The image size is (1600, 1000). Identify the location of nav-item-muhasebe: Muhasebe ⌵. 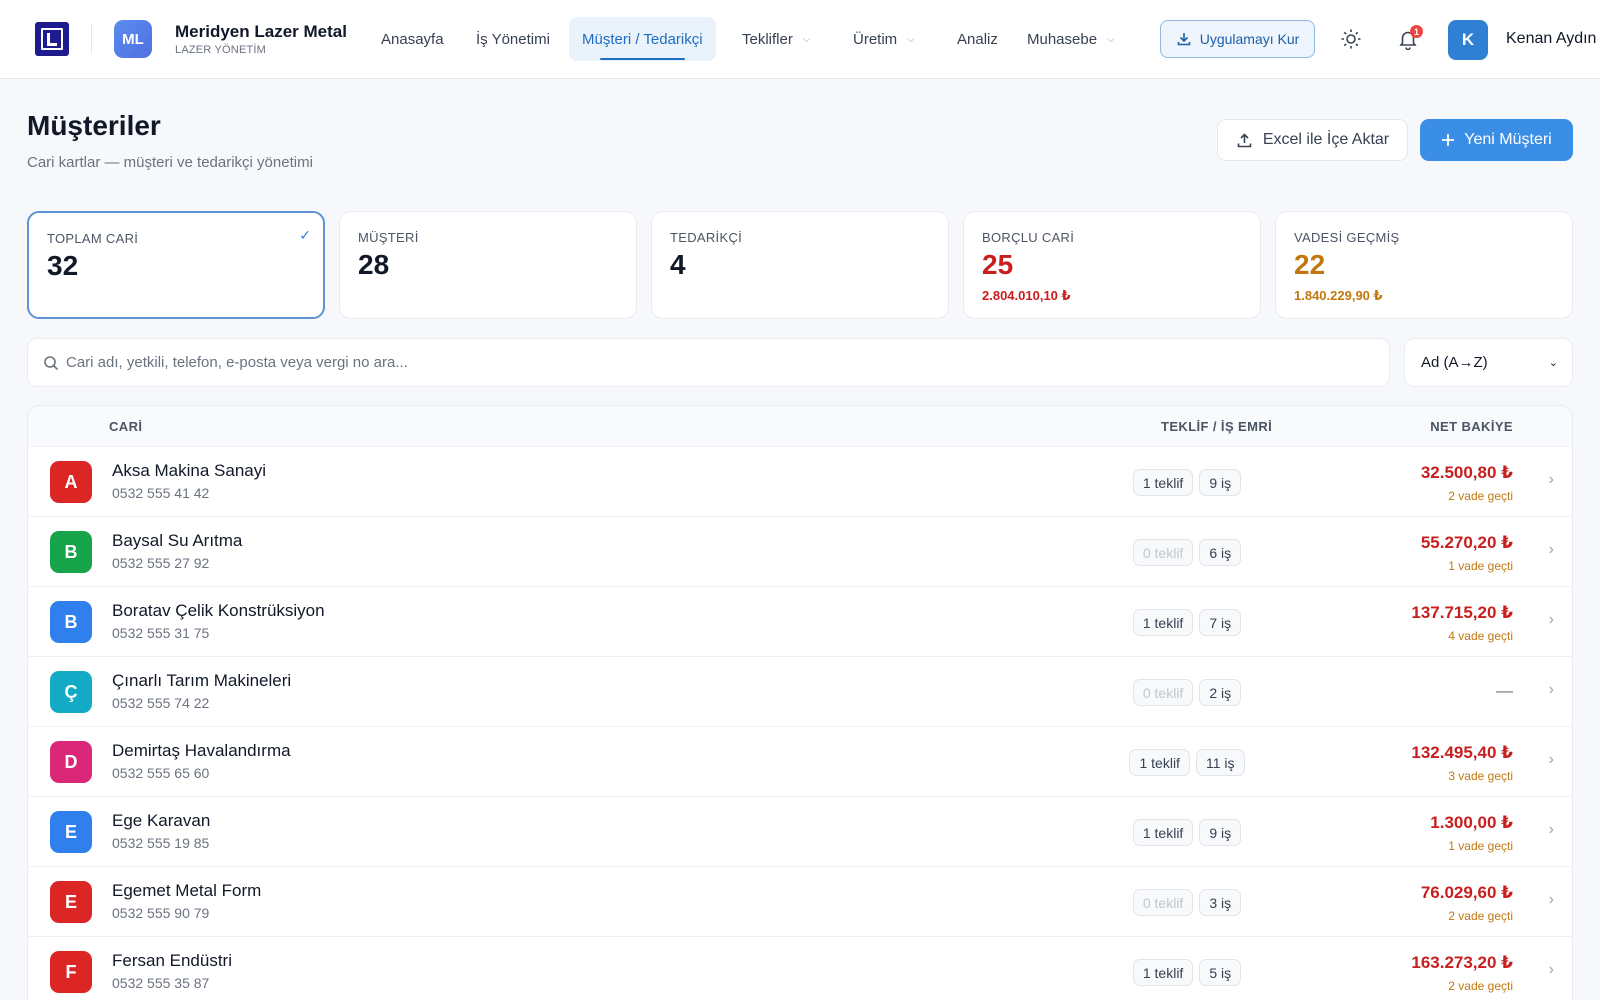
(1071, 39).